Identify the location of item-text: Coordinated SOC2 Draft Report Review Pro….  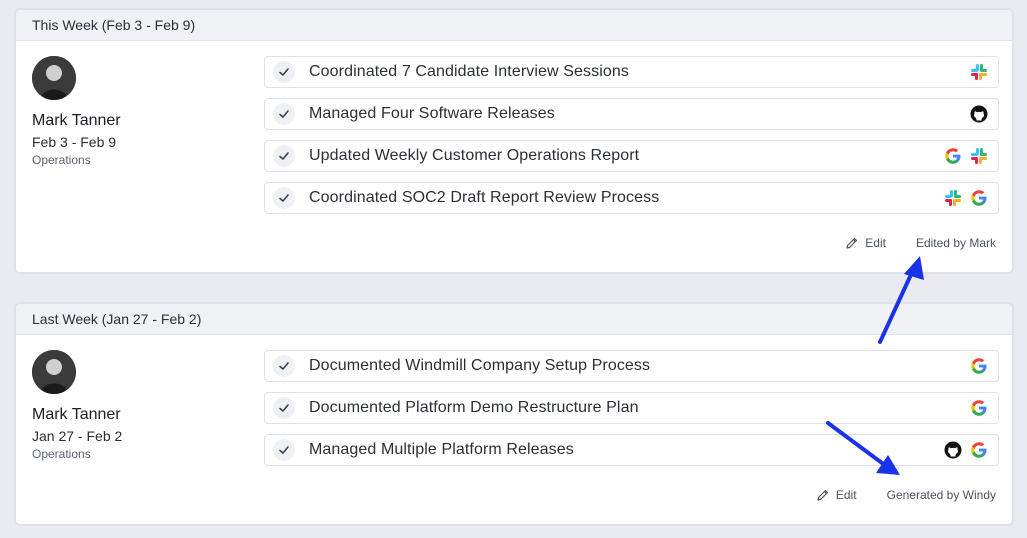
(484, 197).